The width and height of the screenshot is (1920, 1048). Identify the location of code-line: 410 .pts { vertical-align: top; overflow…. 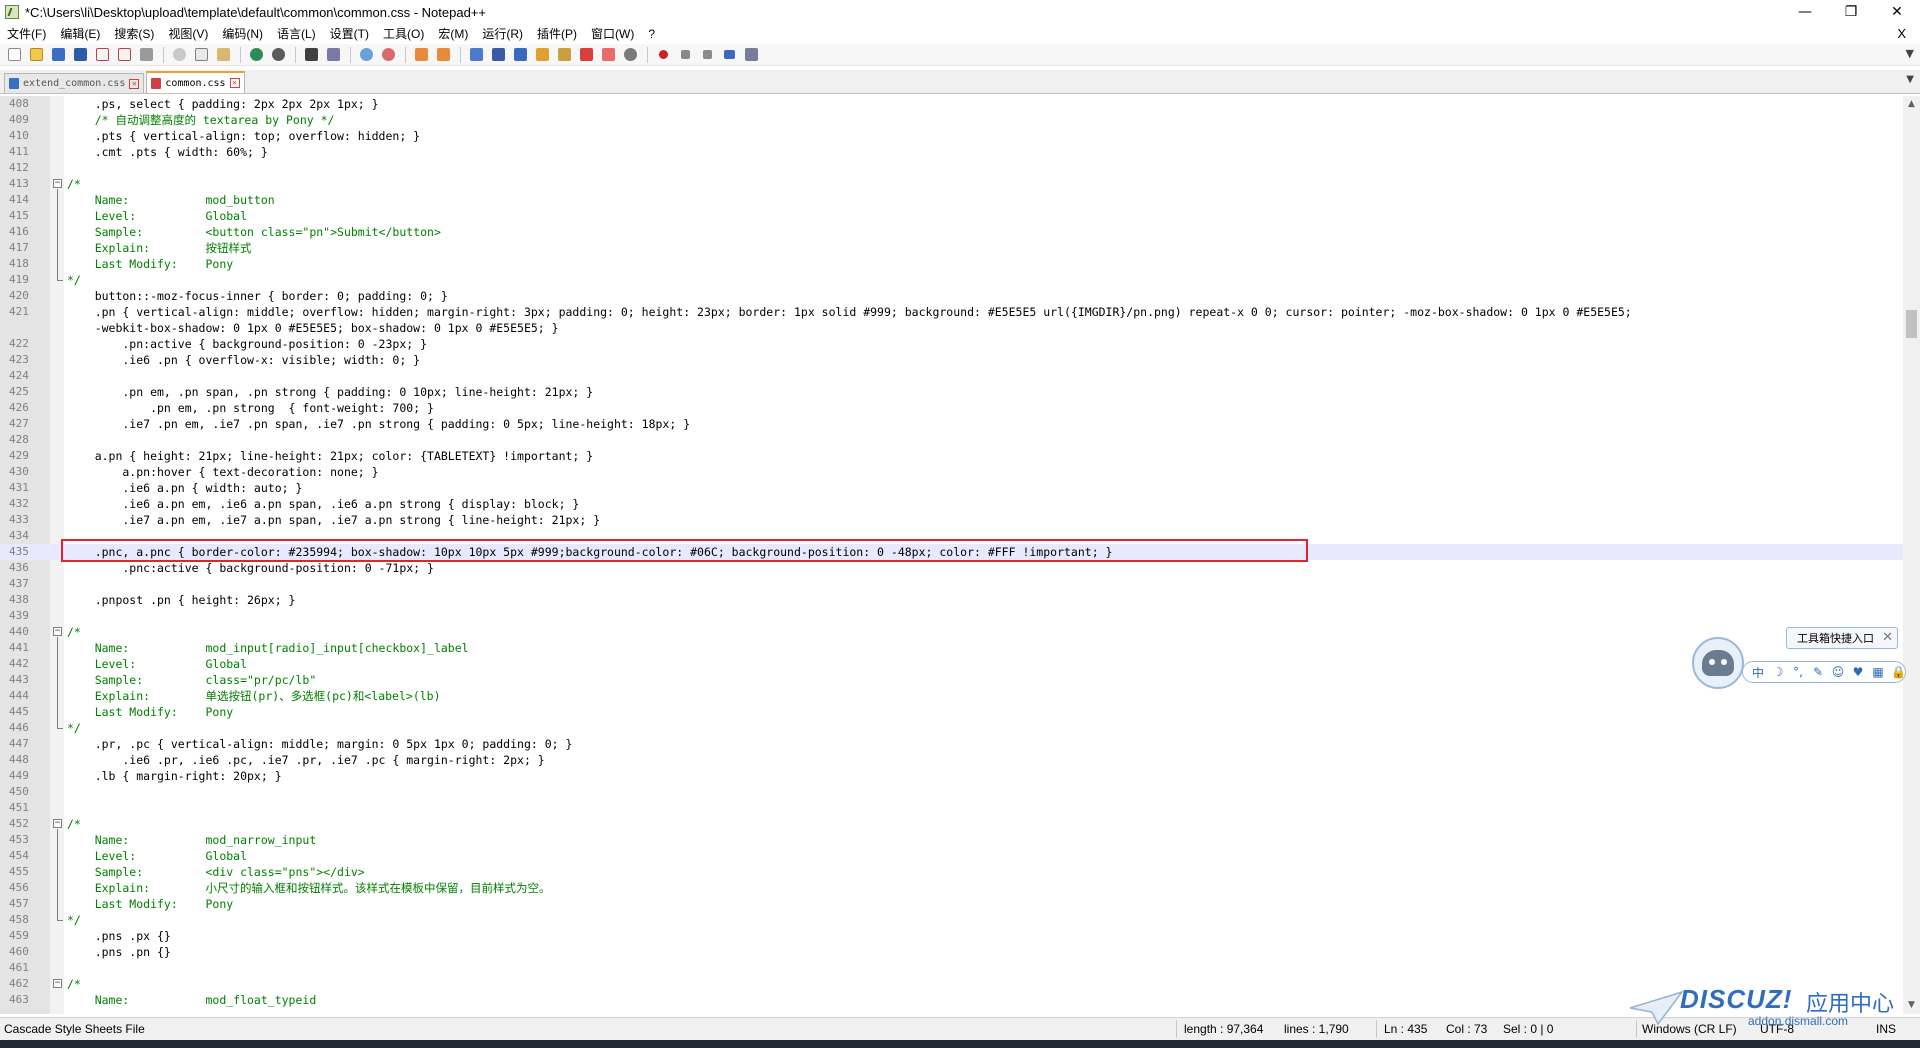
(951, 136).